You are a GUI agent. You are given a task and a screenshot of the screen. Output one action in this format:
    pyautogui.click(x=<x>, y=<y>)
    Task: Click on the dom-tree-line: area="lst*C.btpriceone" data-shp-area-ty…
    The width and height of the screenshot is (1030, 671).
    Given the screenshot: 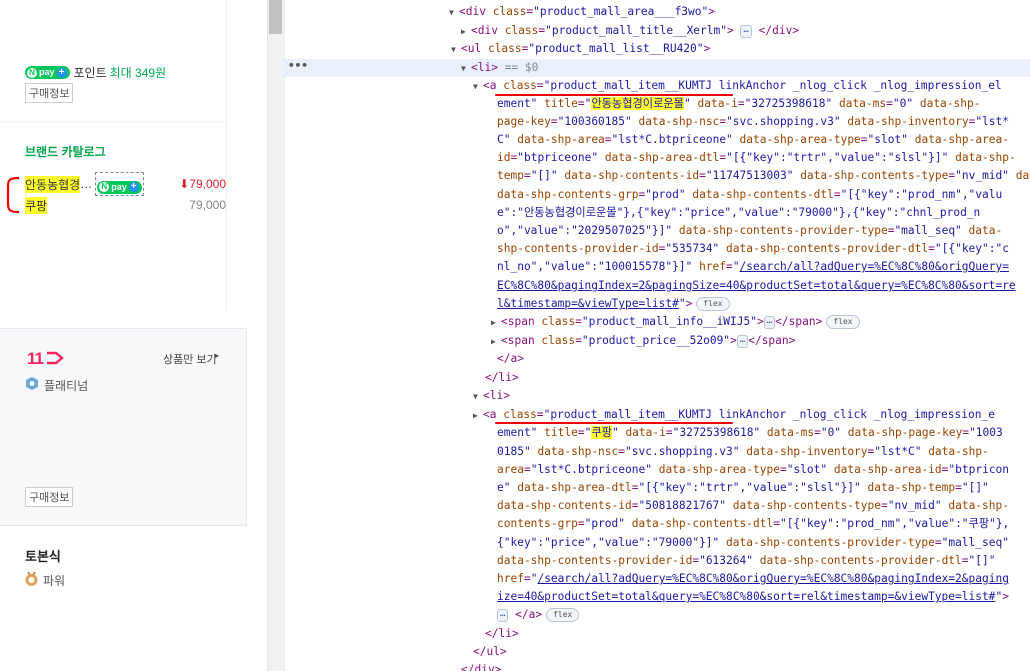 What is the action you would take?
    pyautogui.click(x=753, y=470)
    